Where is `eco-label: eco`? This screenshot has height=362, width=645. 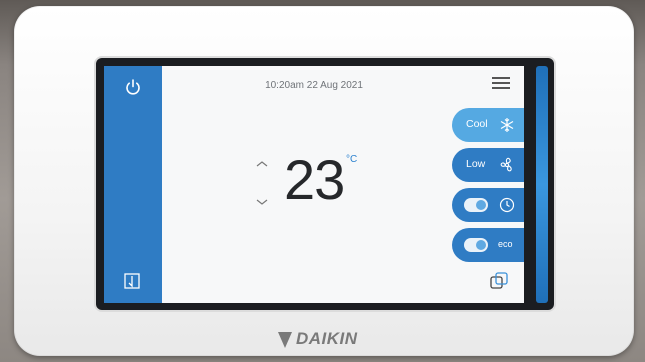 eco-label: eco is located at coordinates (505, 244).